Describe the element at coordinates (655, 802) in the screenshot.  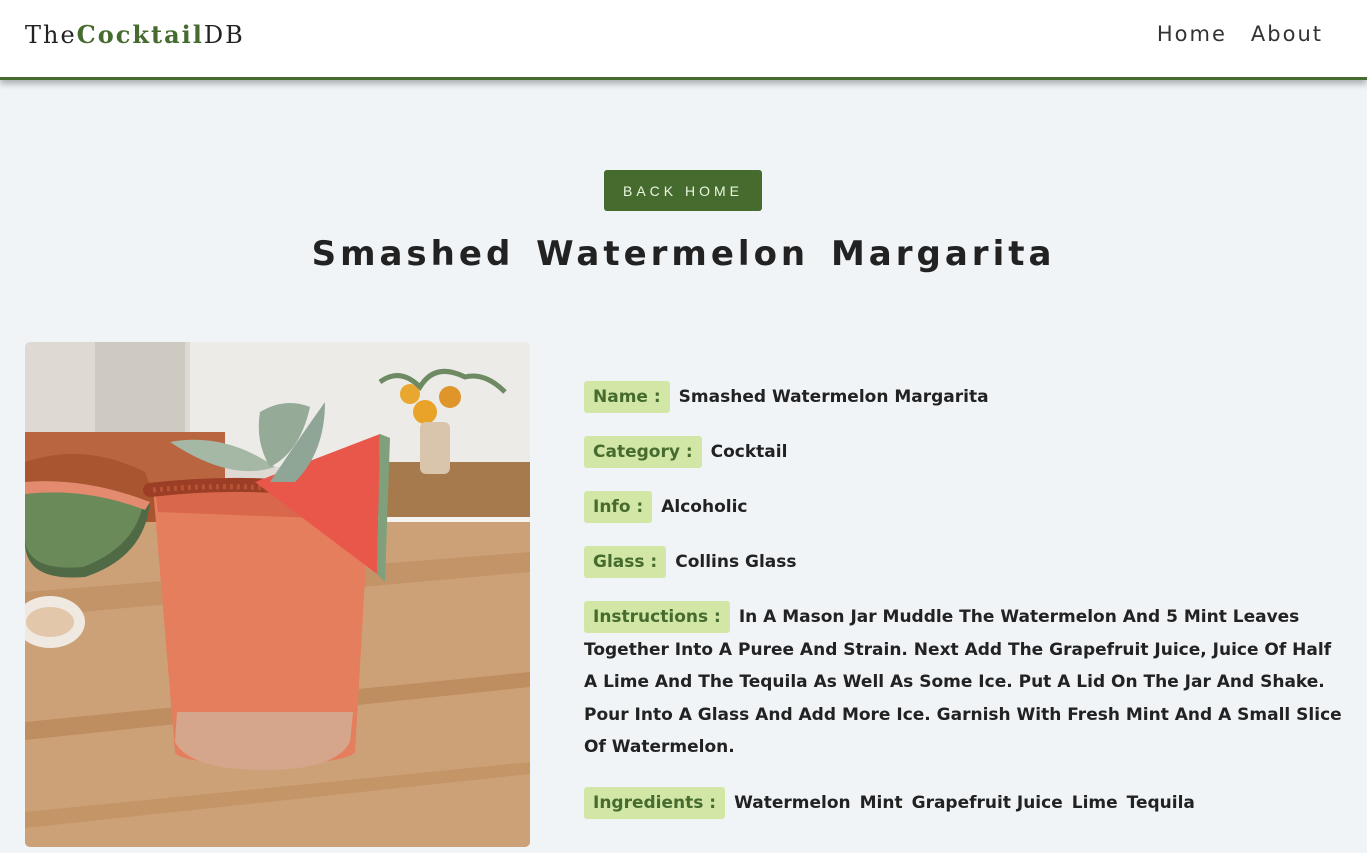
I see `ingredients-label: Ingredients :` at that location.